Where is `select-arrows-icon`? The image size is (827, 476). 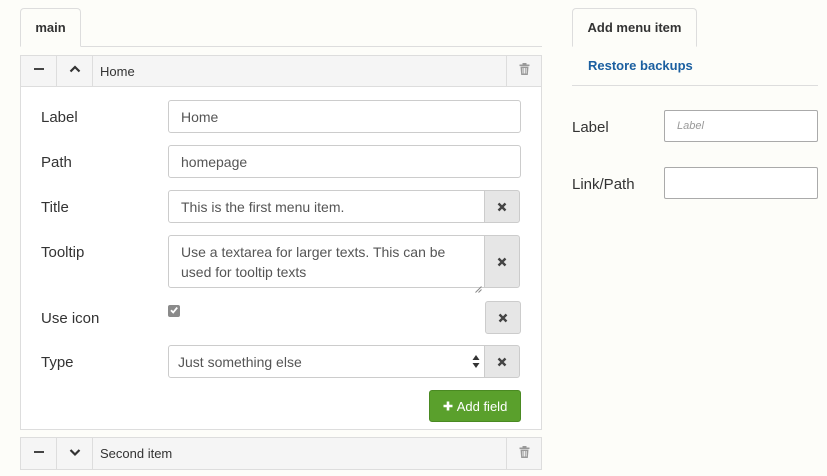 select-arrows-icon is located at coordinates (476, 361).